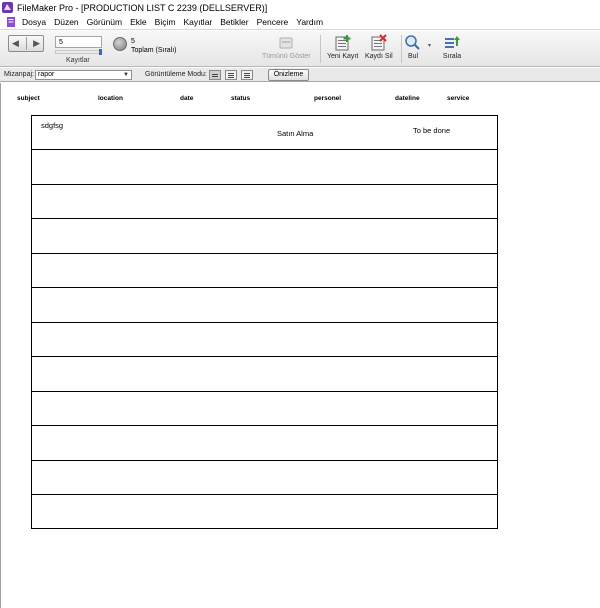  I want to click on menu-dosya: Dosya, so click(34, 22).